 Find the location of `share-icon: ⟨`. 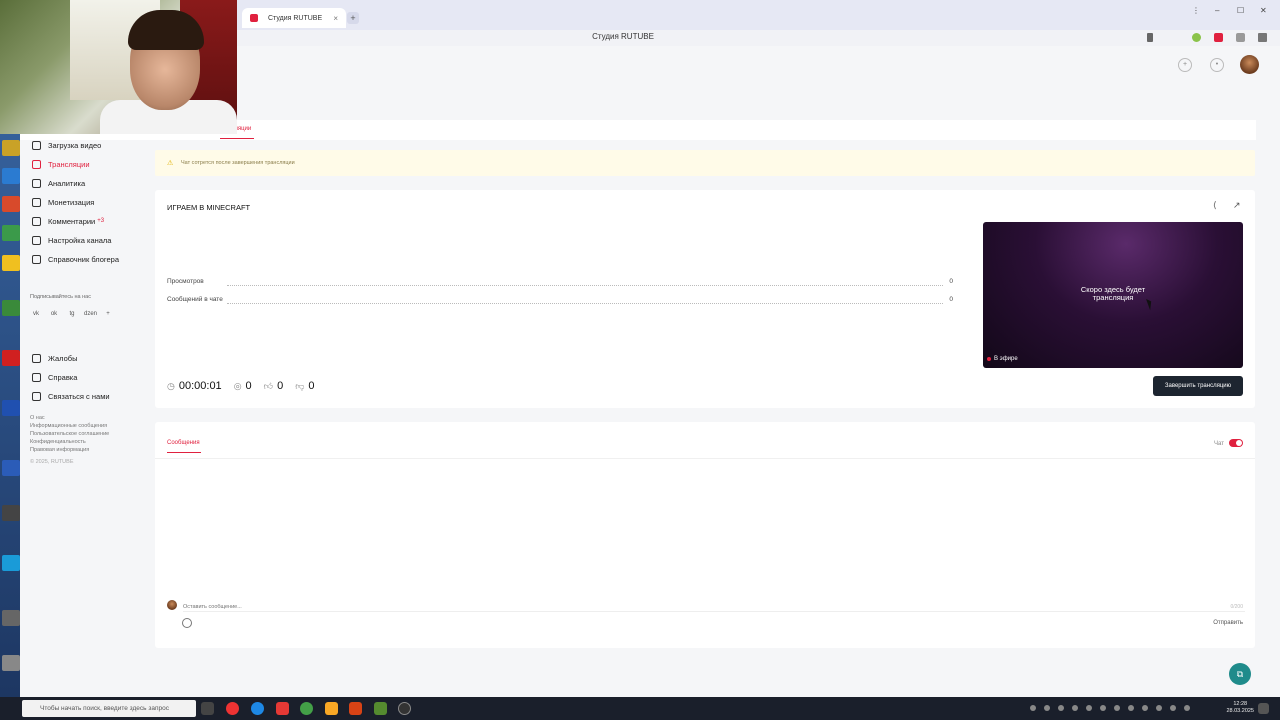

share-icon: ⟨ is located at coordinates (1215, 205).